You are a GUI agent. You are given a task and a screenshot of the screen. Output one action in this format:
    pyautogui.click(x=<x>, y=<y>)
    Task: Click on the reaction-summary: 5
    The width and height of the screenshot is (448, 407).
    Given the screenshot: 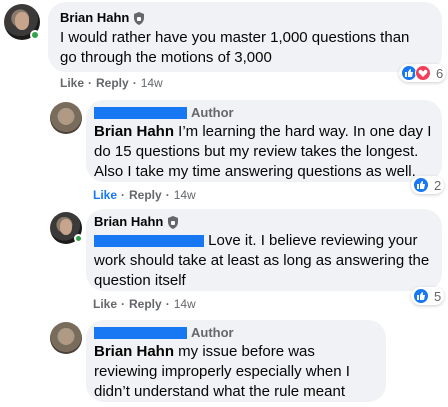 What is the action you would take?
    pyautogui.click(x=428, y=296)
    